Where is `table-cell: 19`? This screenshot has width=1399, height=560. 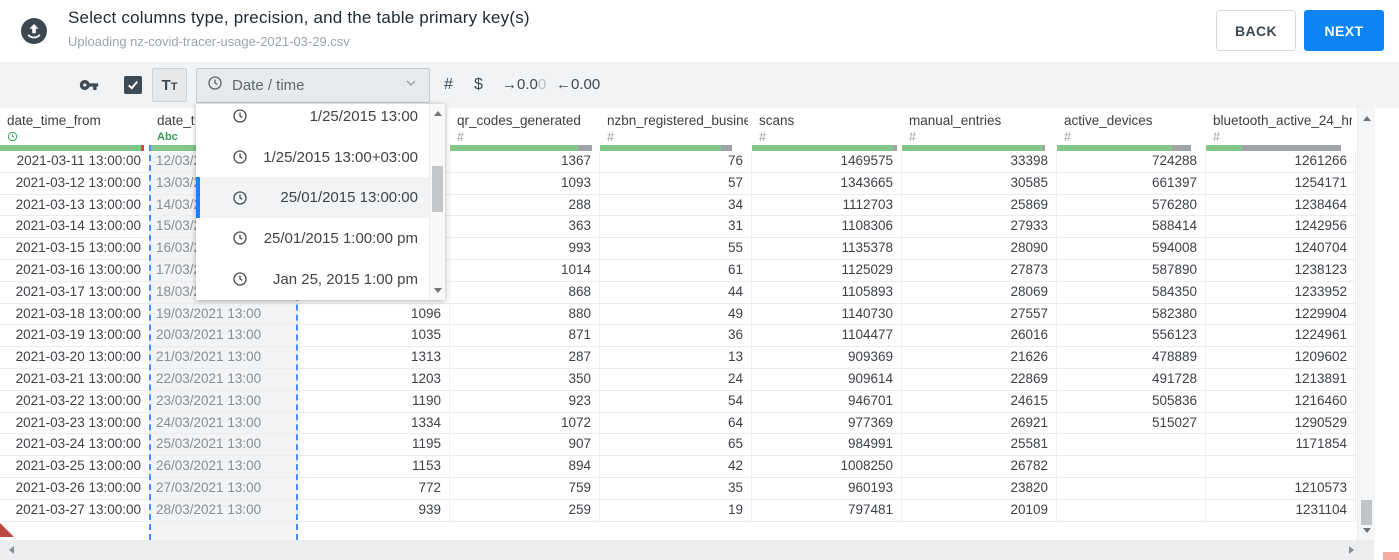 table-cell: 19 is located at coordinates (676, 510).